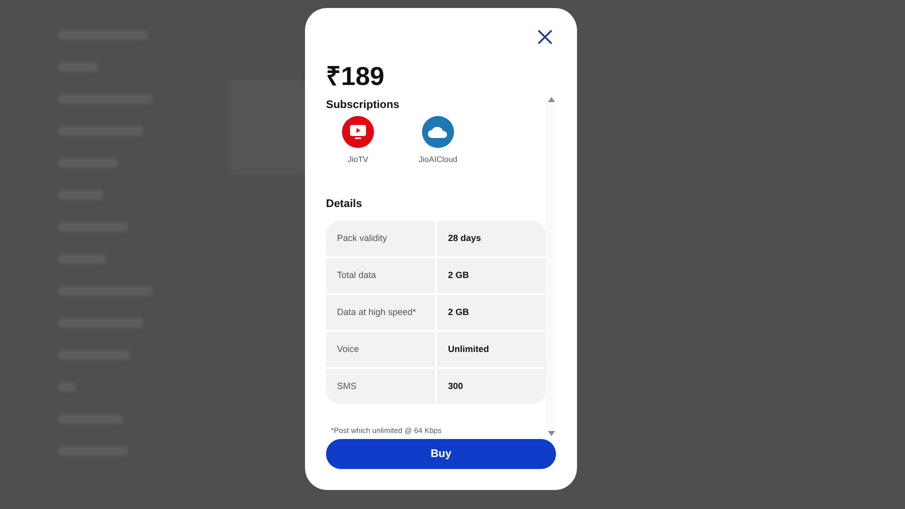 The image size is (905, 509). I want to click on section-heading: Subscriptions, so click(363, 105).